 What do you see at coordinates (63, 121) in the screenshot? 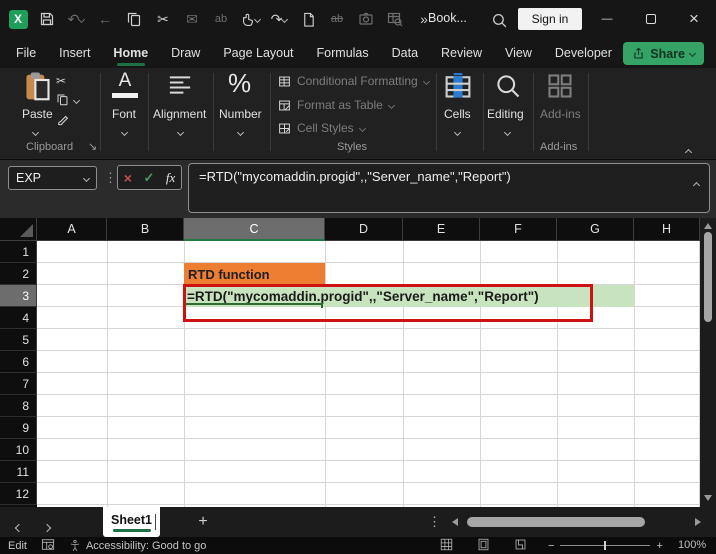
I see `format-painter-button` at bounding box center [63, 121].